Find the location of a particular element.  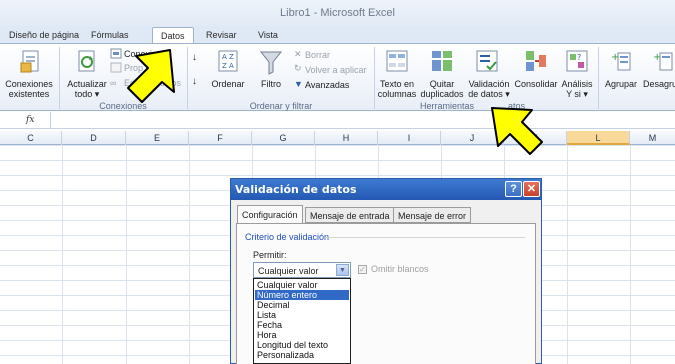

analisis-label-1: Análisis is located at coordinates (577, 84).